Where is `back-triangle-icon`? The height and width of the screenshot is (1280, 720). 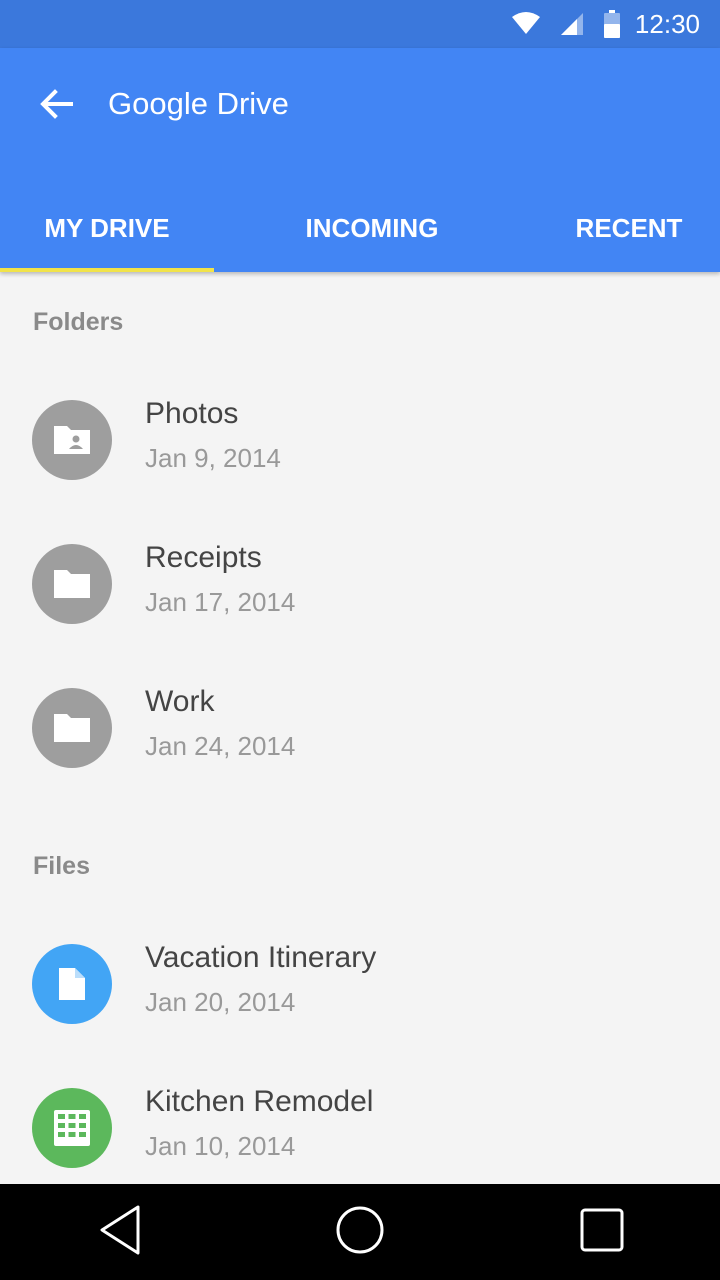
back-triangle-icon is located at coordinates (120, 1232).